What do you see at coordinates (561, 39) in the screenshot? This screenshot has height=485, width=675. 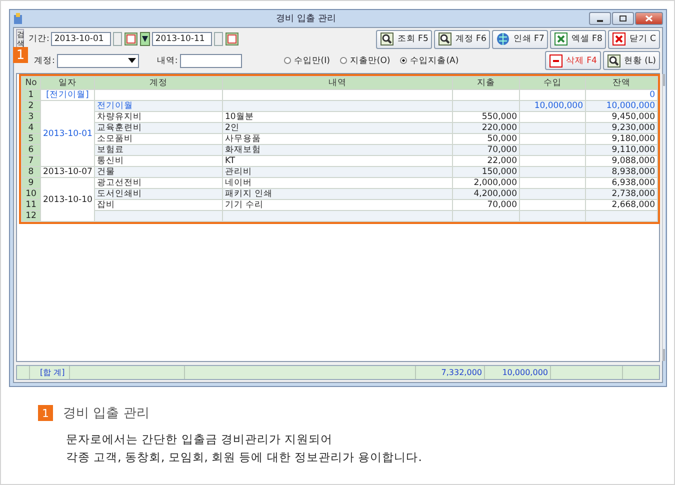 I see `excel-icon` at bounding box center [561, 39].